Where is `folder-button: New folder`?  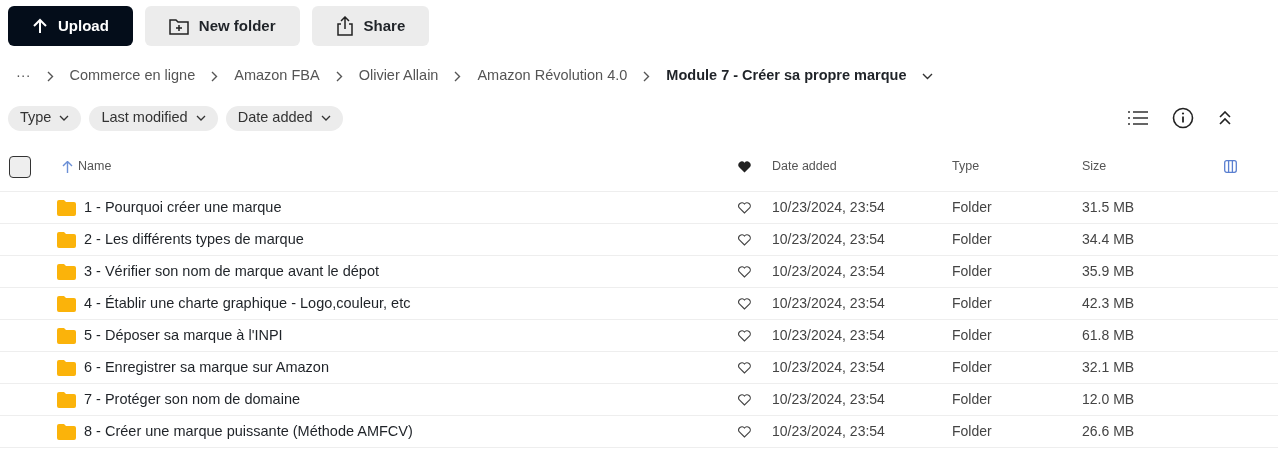 folder-button: New folder is located at coordinates (222, 26).